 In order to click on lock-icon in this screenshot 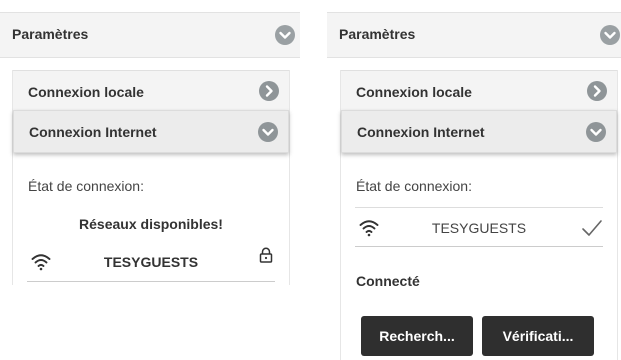, I will do `click(266, 257)`.